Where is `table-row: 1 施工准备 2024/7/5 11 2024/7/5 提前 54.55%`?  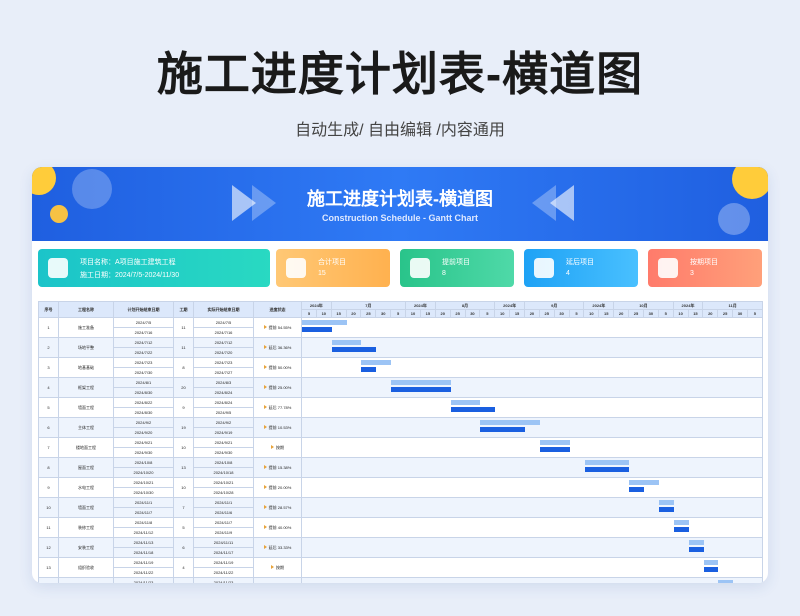
table-row: 1 施工准备 2024/7/5 11 2024/7/5 提前 54.55% is located at coordinates (400, 327).